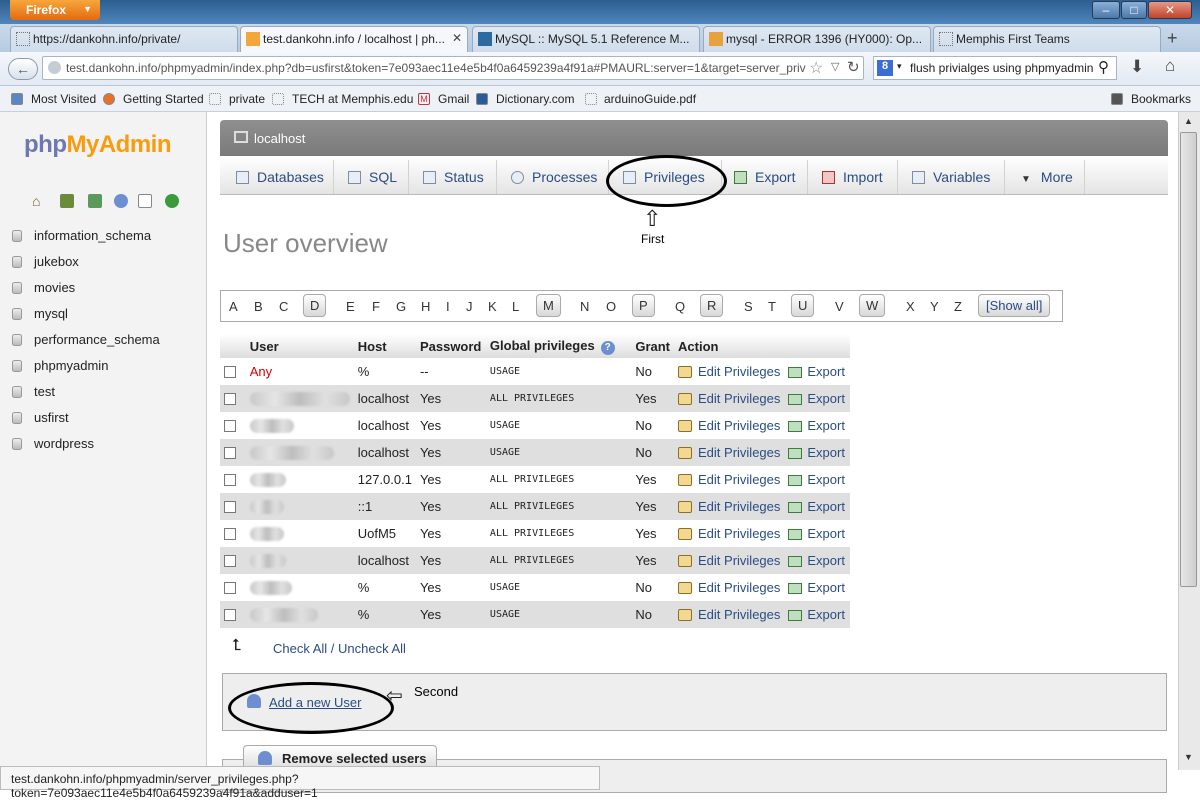  I want to click on letter-p: P, so click(643, 305).